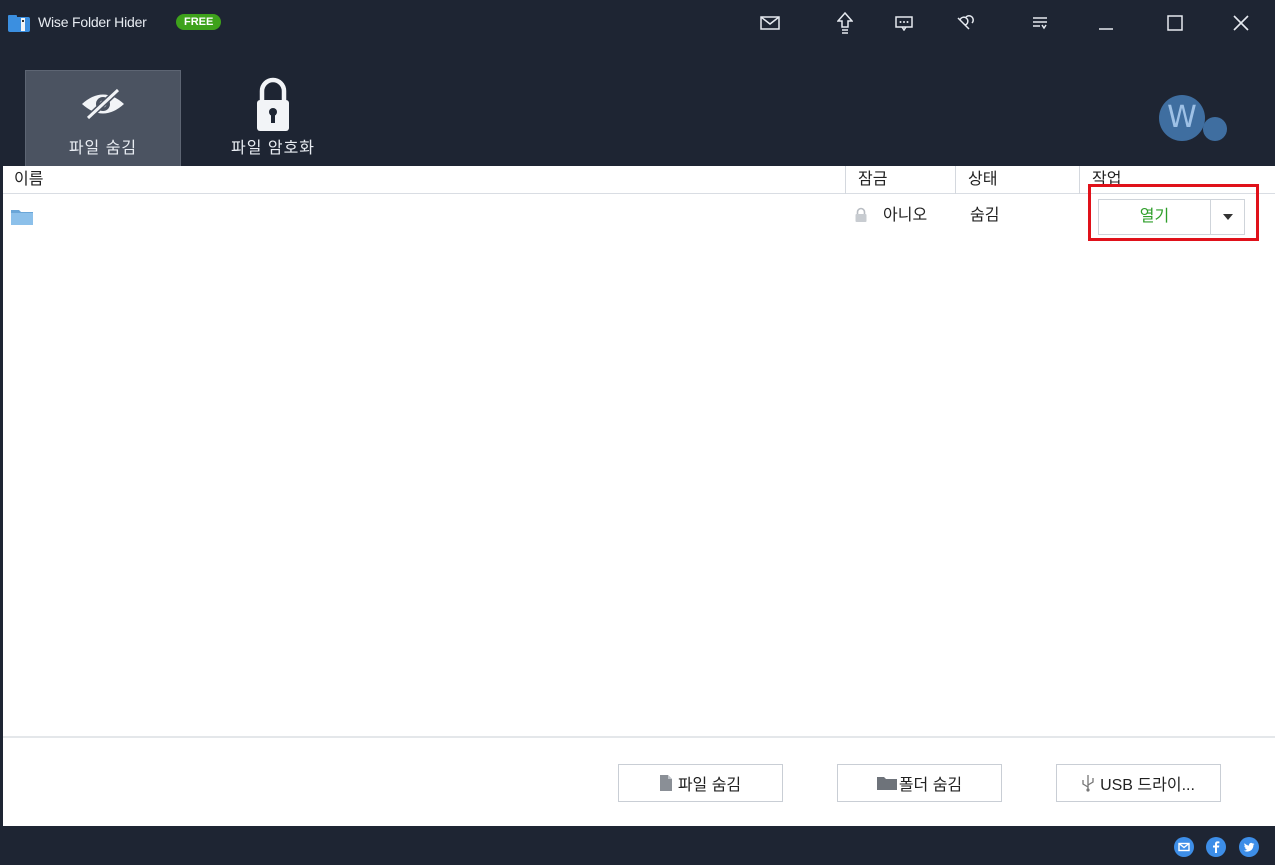 This screenshot has width=1275, height=865. I want to click on hide-file-label: 파일 숨김, so click(709, 785).